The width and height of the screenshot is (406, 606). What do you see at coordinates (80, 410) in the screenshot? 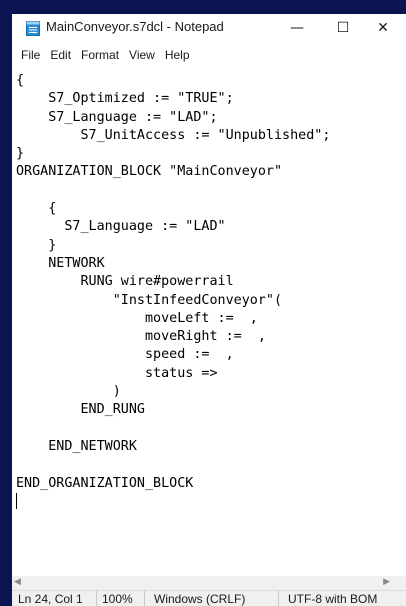
I see `code-line: END_RUNG` at bounding box center [80, 410].